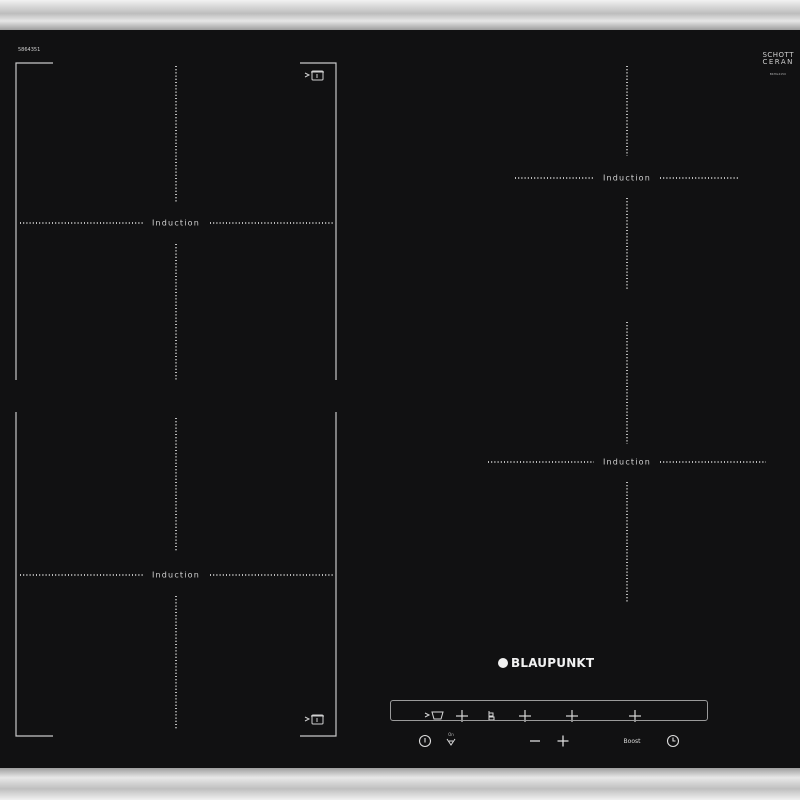  What do you see at coordinates (318, 574) in the screenshot?
I see `flex-zone-bracket-right-bottom` at bounding box center [318, 574].